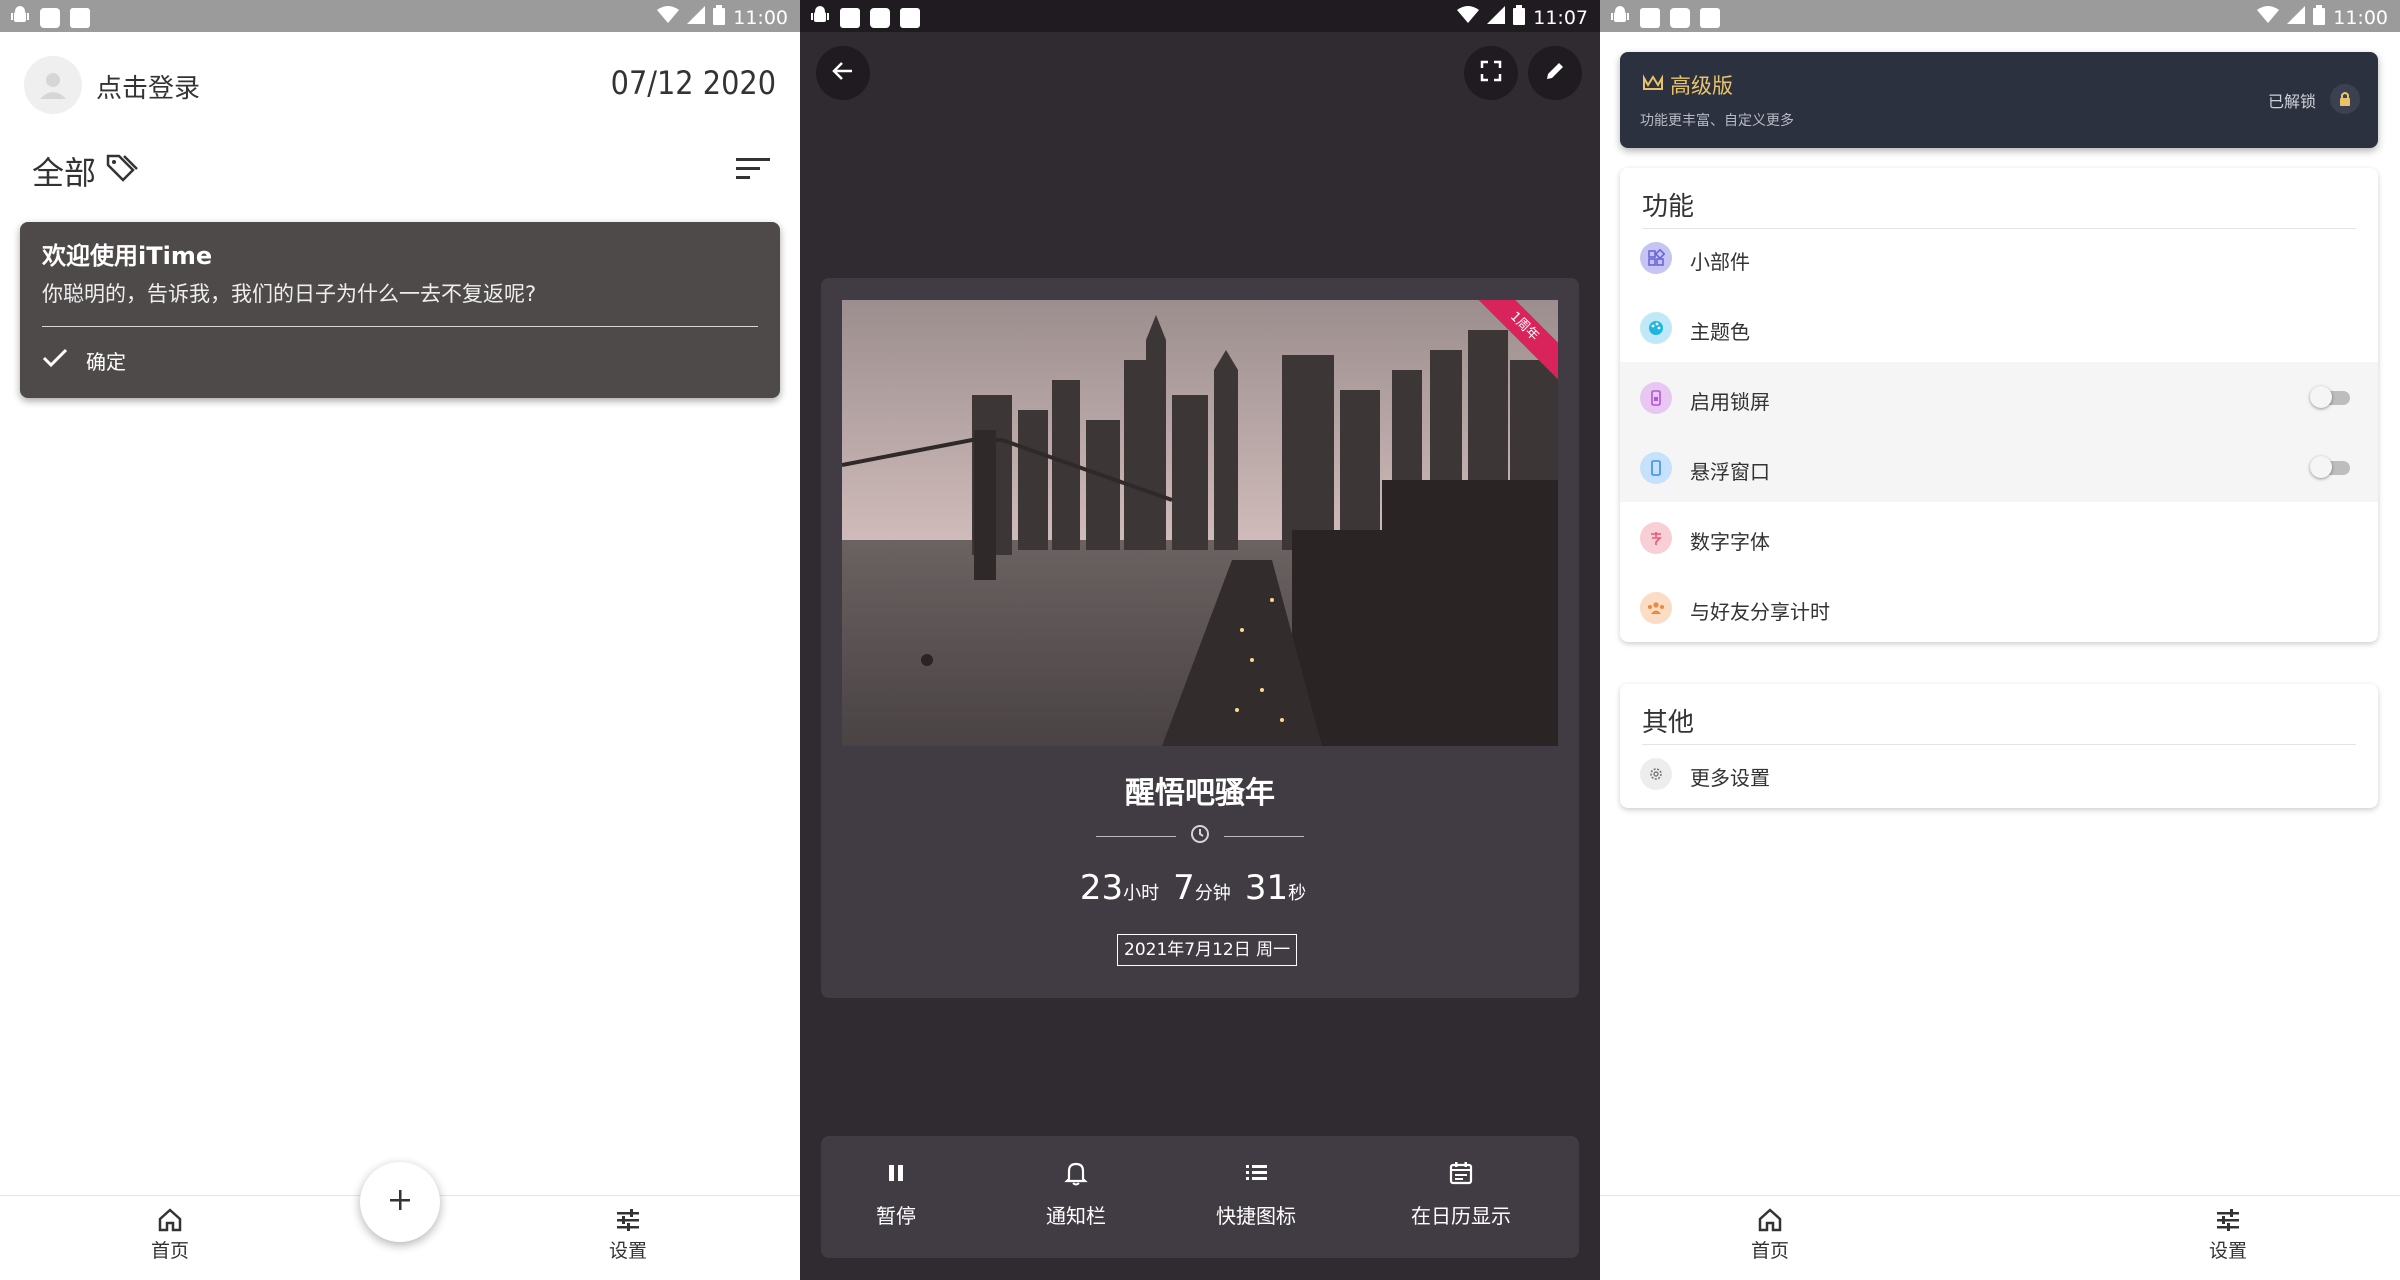  I want to click on back-button, so click(843, 73).